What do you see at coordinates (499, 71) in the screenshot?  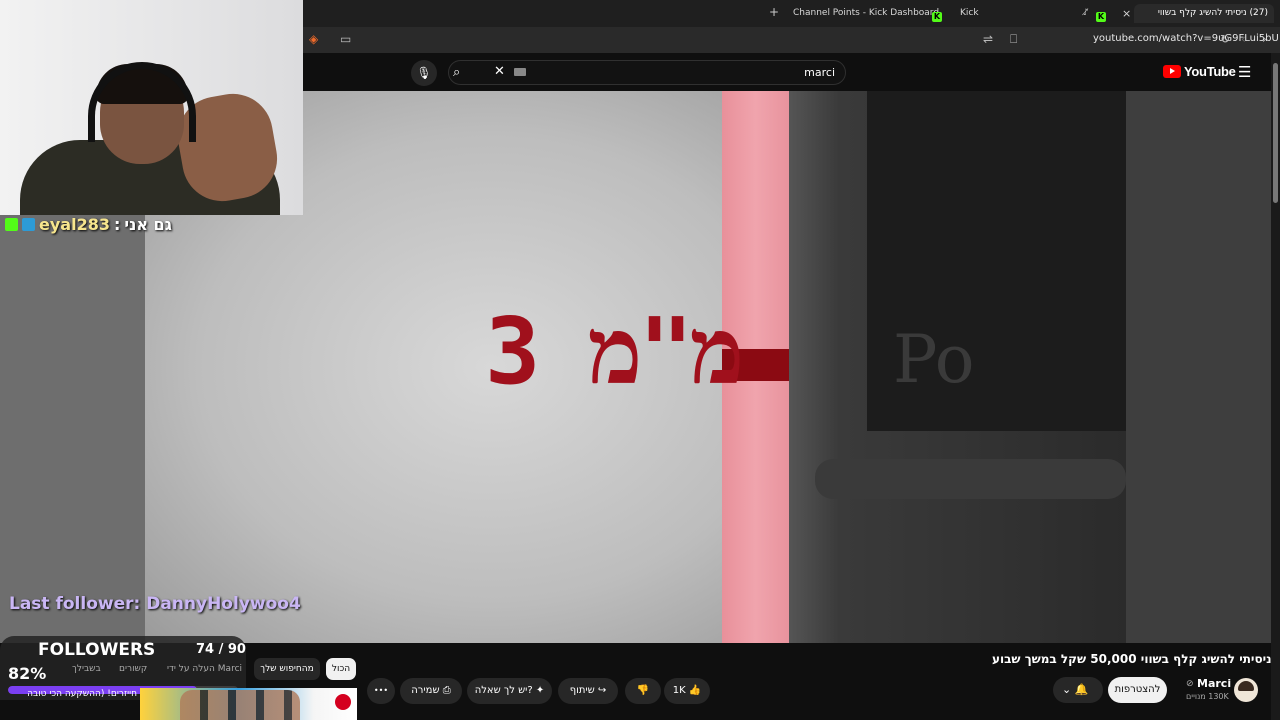 I see `clear-search-icon: ✕` at bounding box center [499, 71].